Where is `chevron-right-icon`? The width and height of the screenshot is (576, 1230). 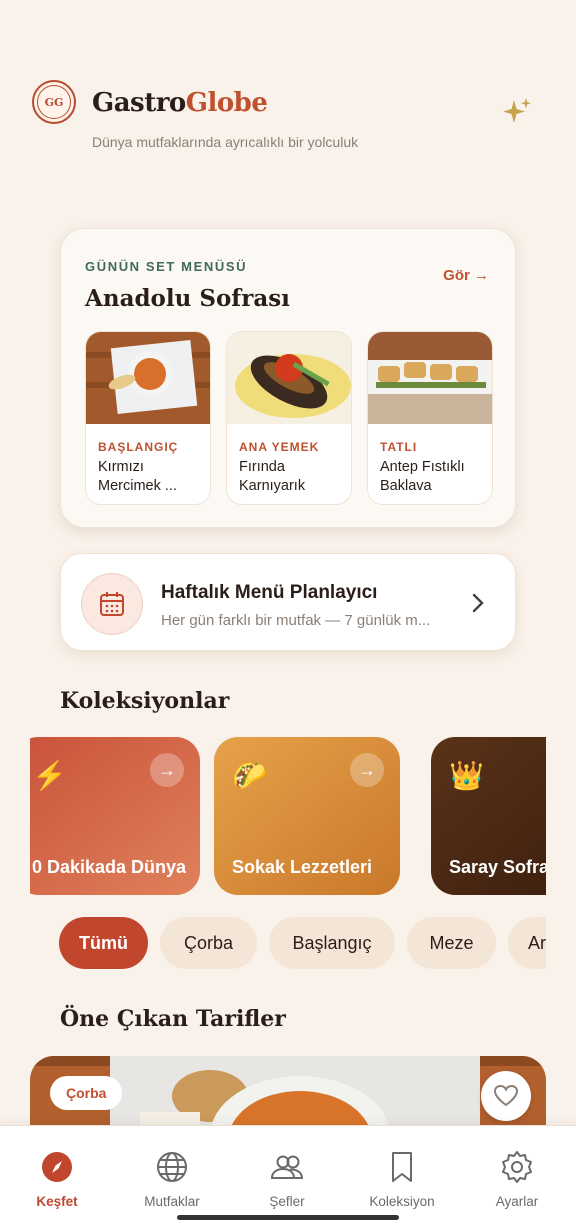
chevron-right-icon is located at coordinates (478, 606).